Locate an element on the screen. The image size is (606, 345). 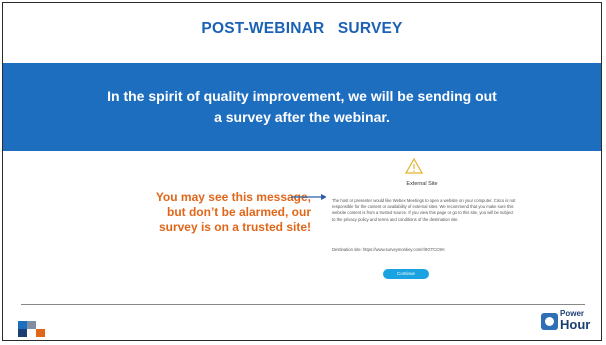
squares-logo-icon is located at coordinates (31, 329).